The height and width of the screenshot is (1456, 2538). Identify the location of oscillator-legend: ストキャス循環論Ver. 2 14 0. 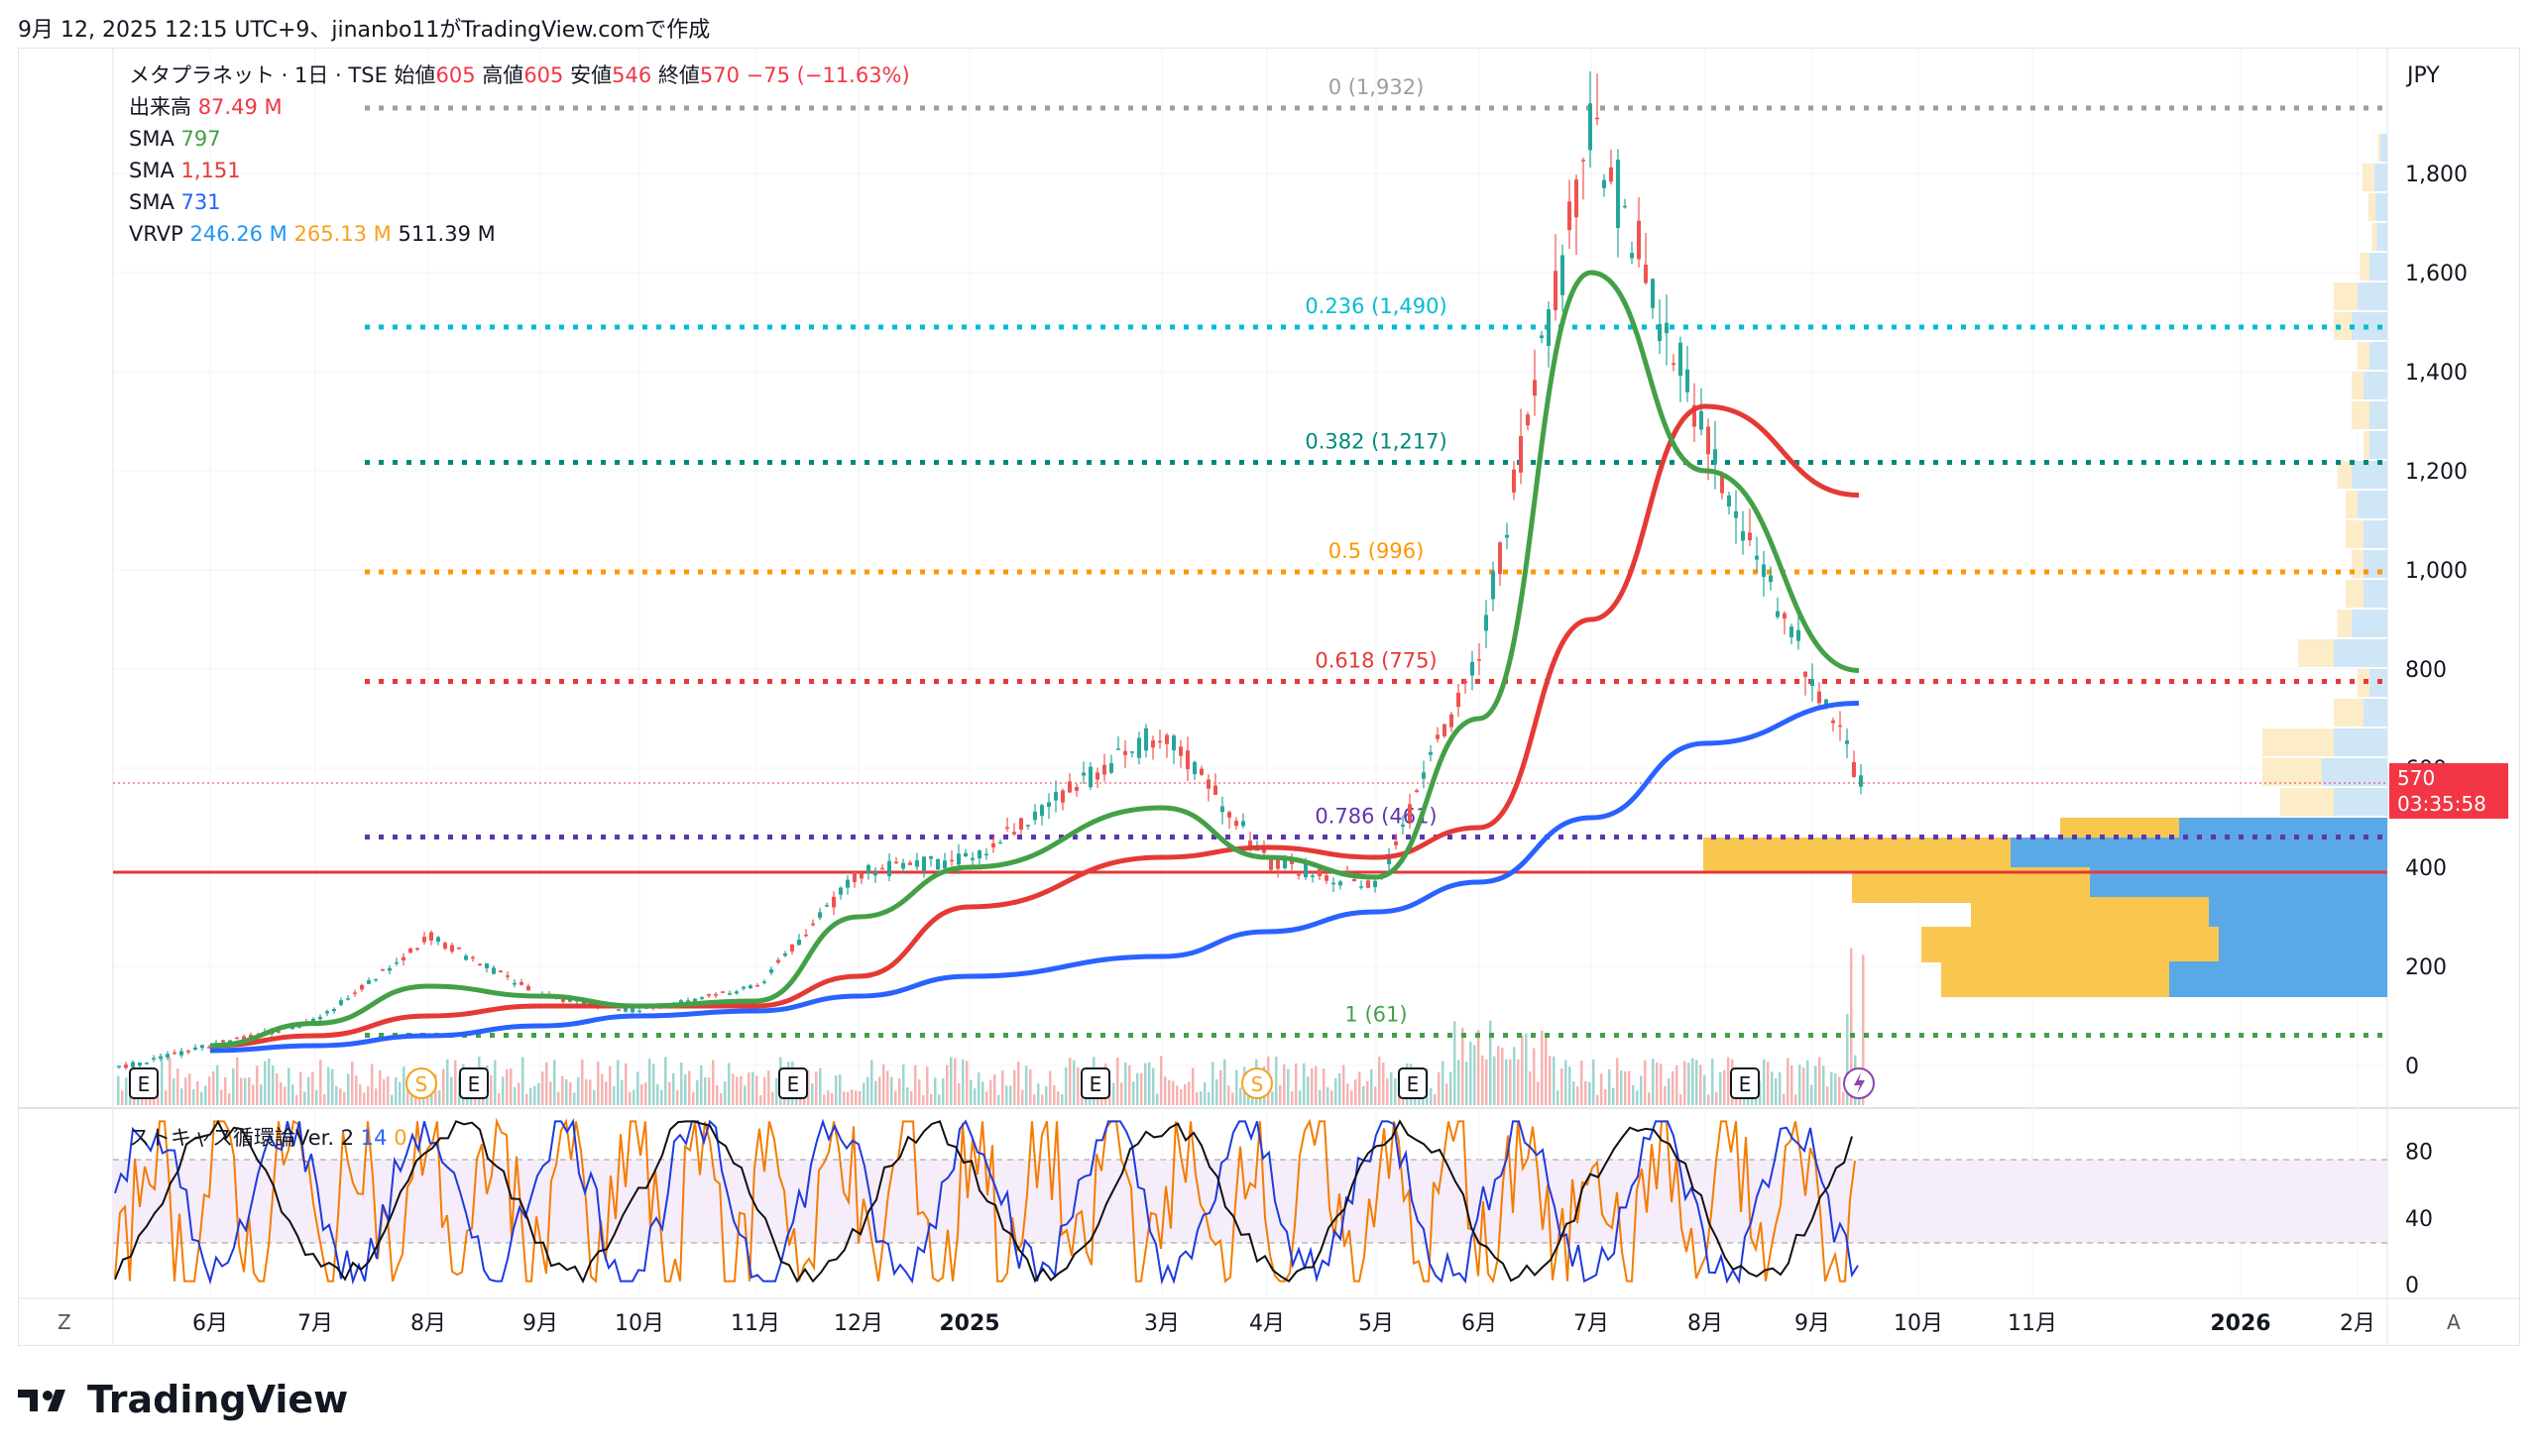
(268, 1137).